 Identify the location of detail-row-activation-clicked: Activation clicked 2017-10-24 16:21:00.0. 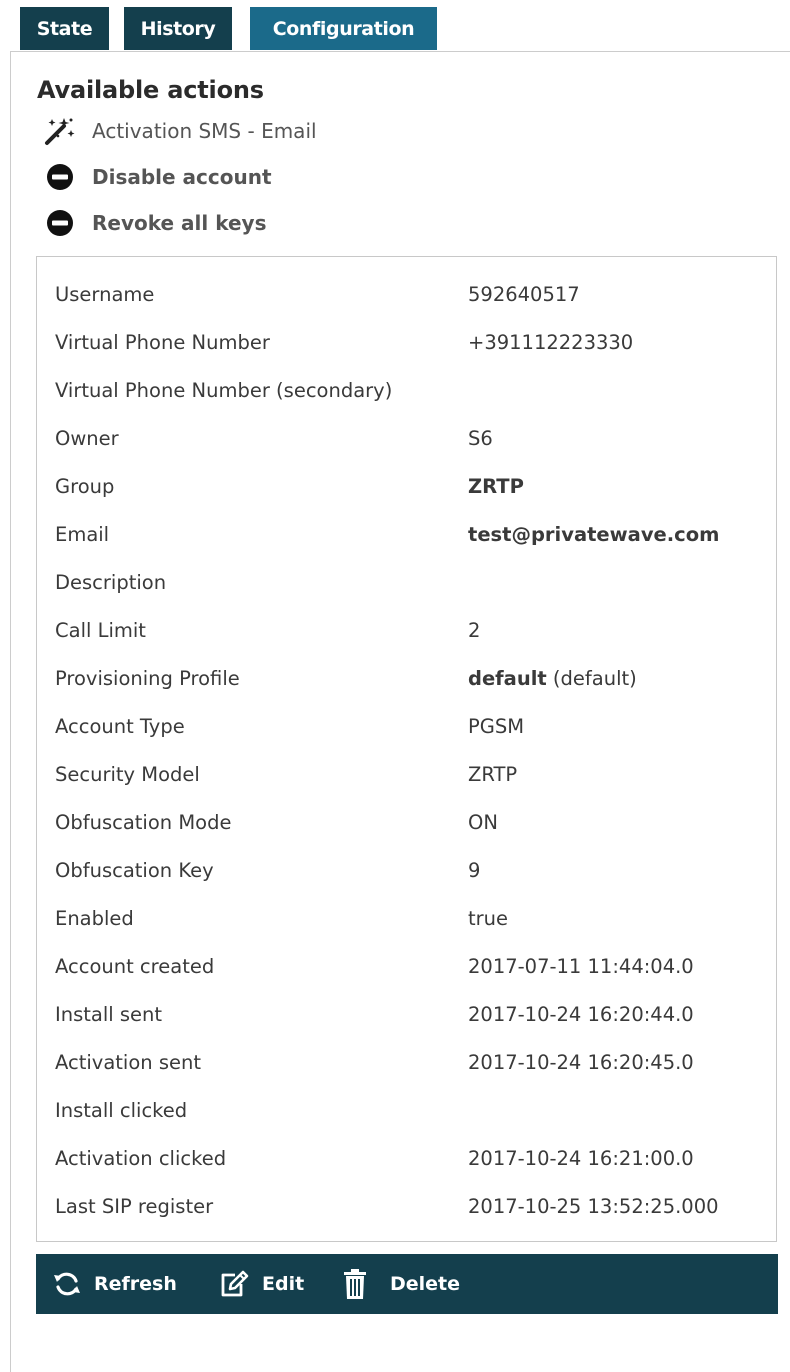
(415, 1159).